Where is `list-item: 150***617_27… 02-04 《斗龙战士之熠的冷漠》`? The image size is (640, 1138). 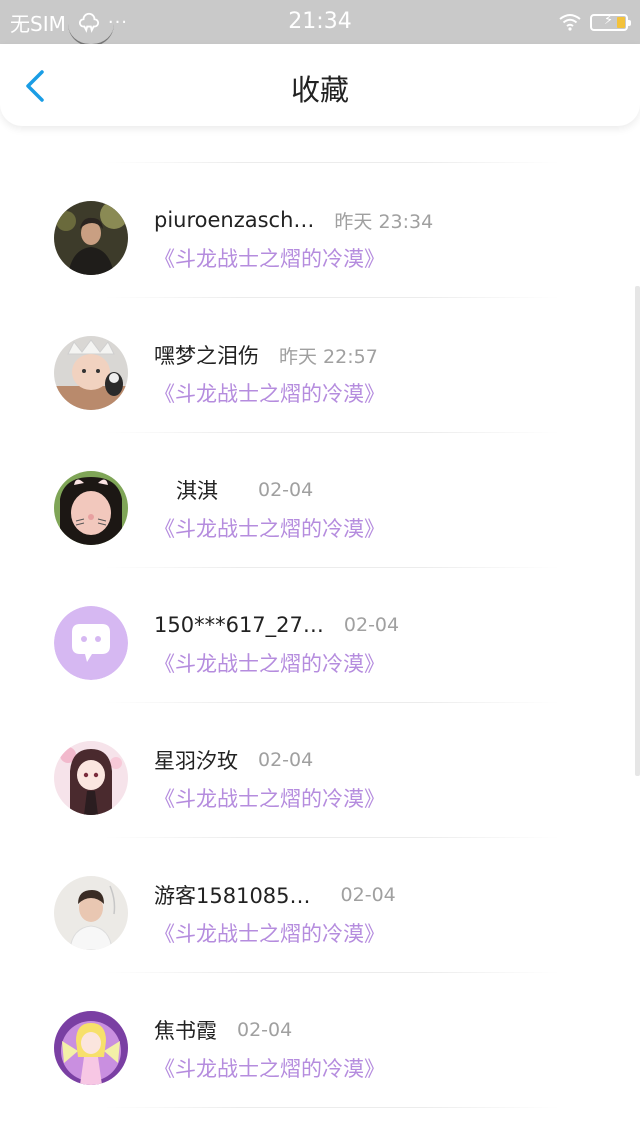 list-item: 150***617_27… 02-04 《斗龙战士之熠的冷漠》 is located at coordinates (320, 635).